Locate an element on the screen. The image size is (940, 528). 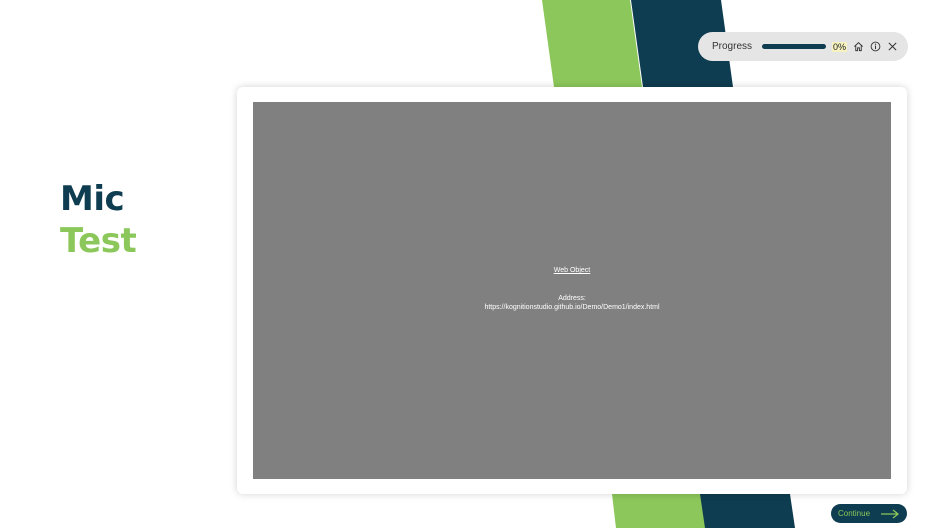
slide-title: Mic Test is located at coordinates (98, 220).